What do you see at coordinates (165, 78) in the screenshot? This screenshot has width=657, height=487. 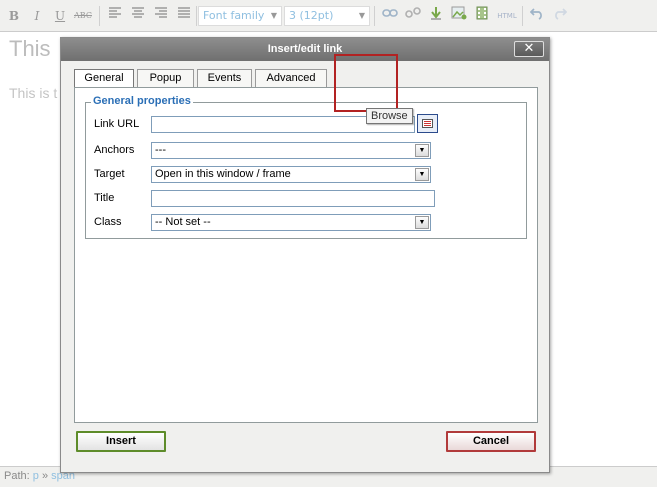 I see `tab-popup: Popup` at bounding box center [165, 78].